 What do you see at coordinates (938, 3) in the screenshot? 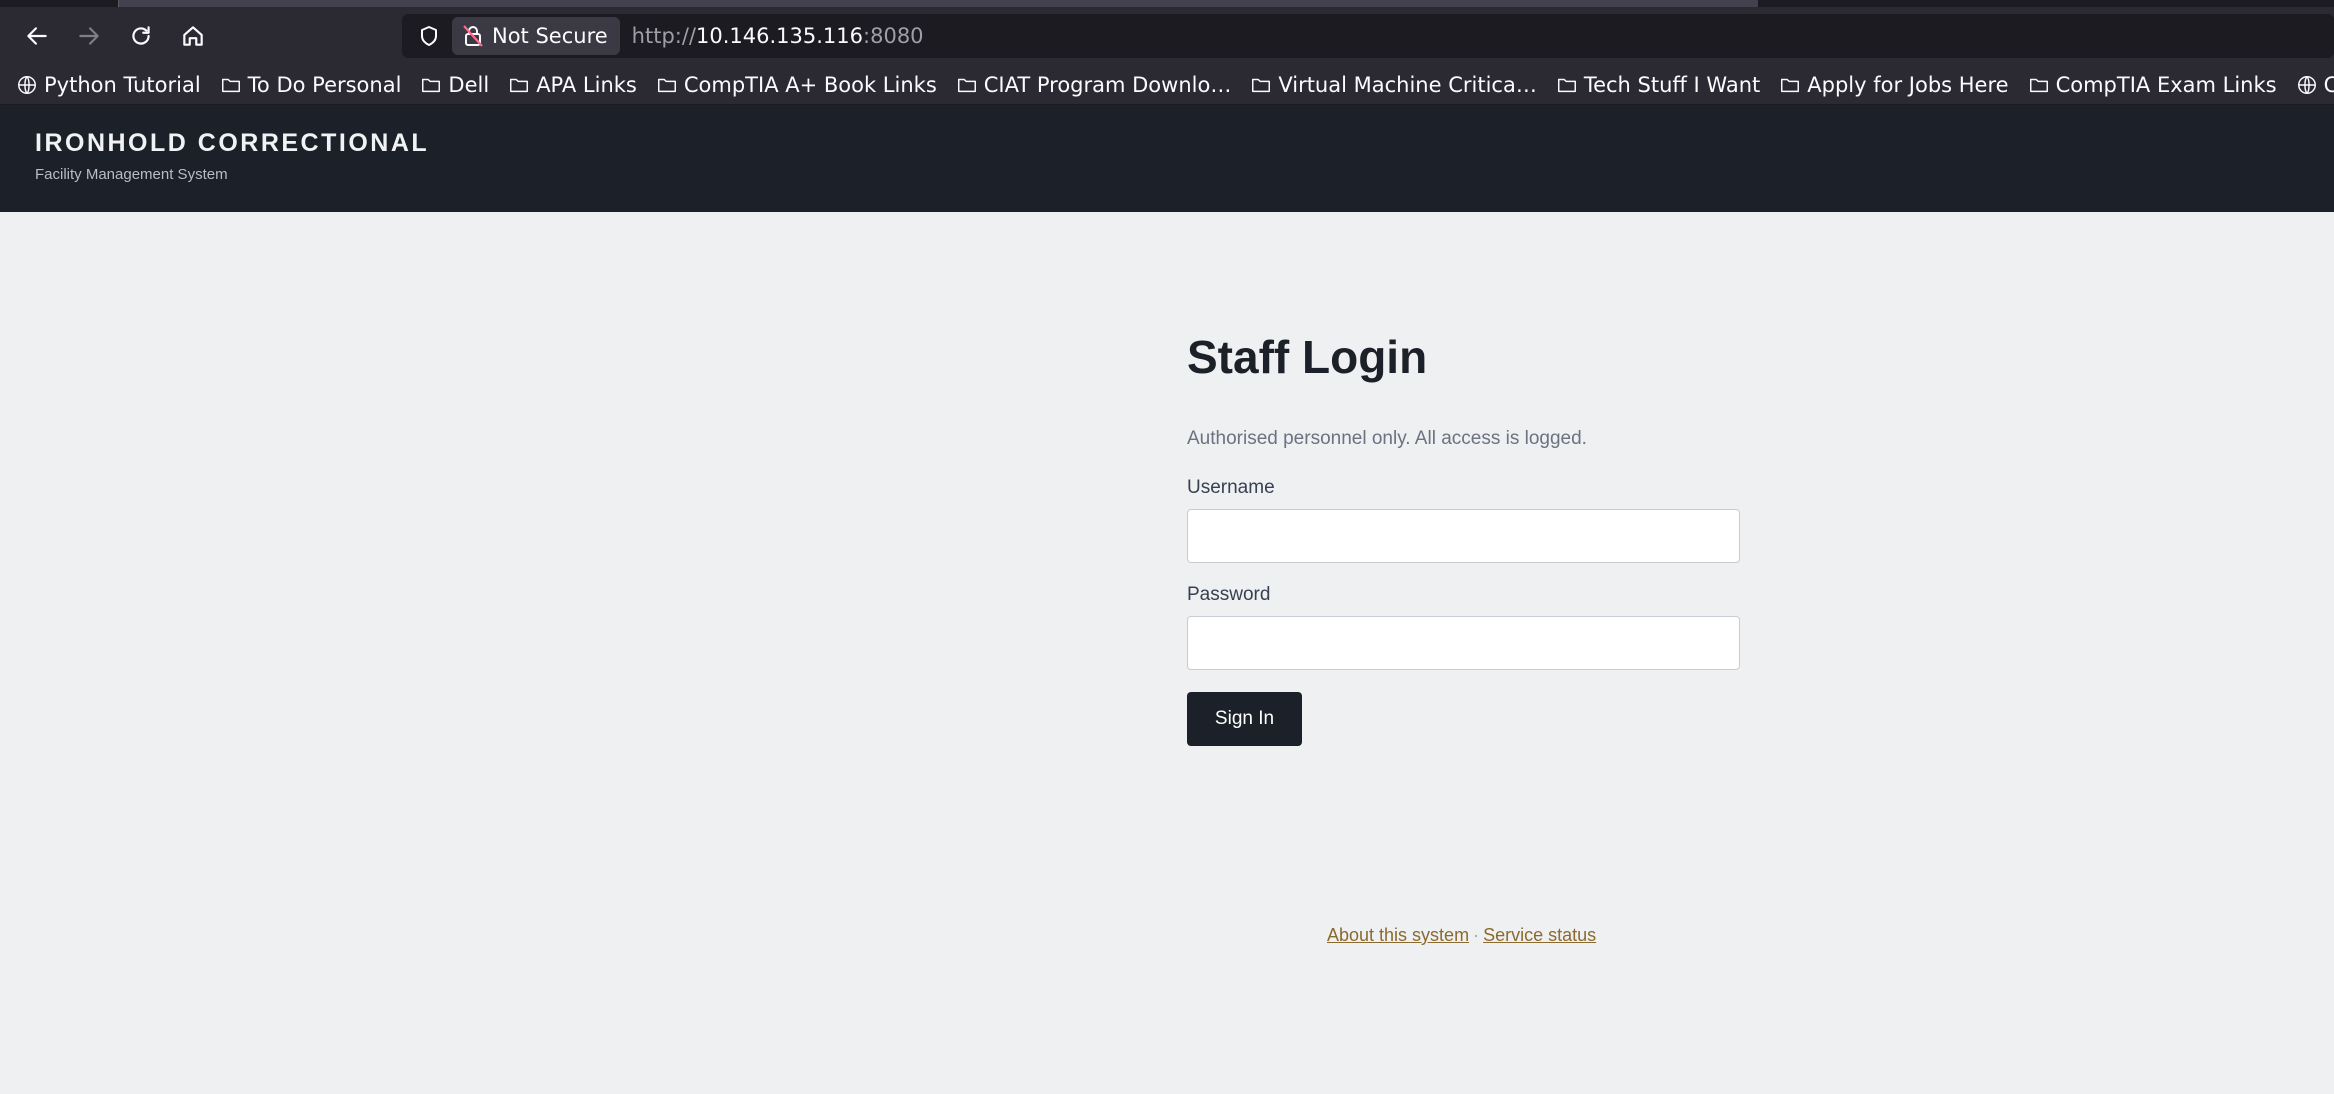
I see `active-tab` at bounding box center [938, 3].